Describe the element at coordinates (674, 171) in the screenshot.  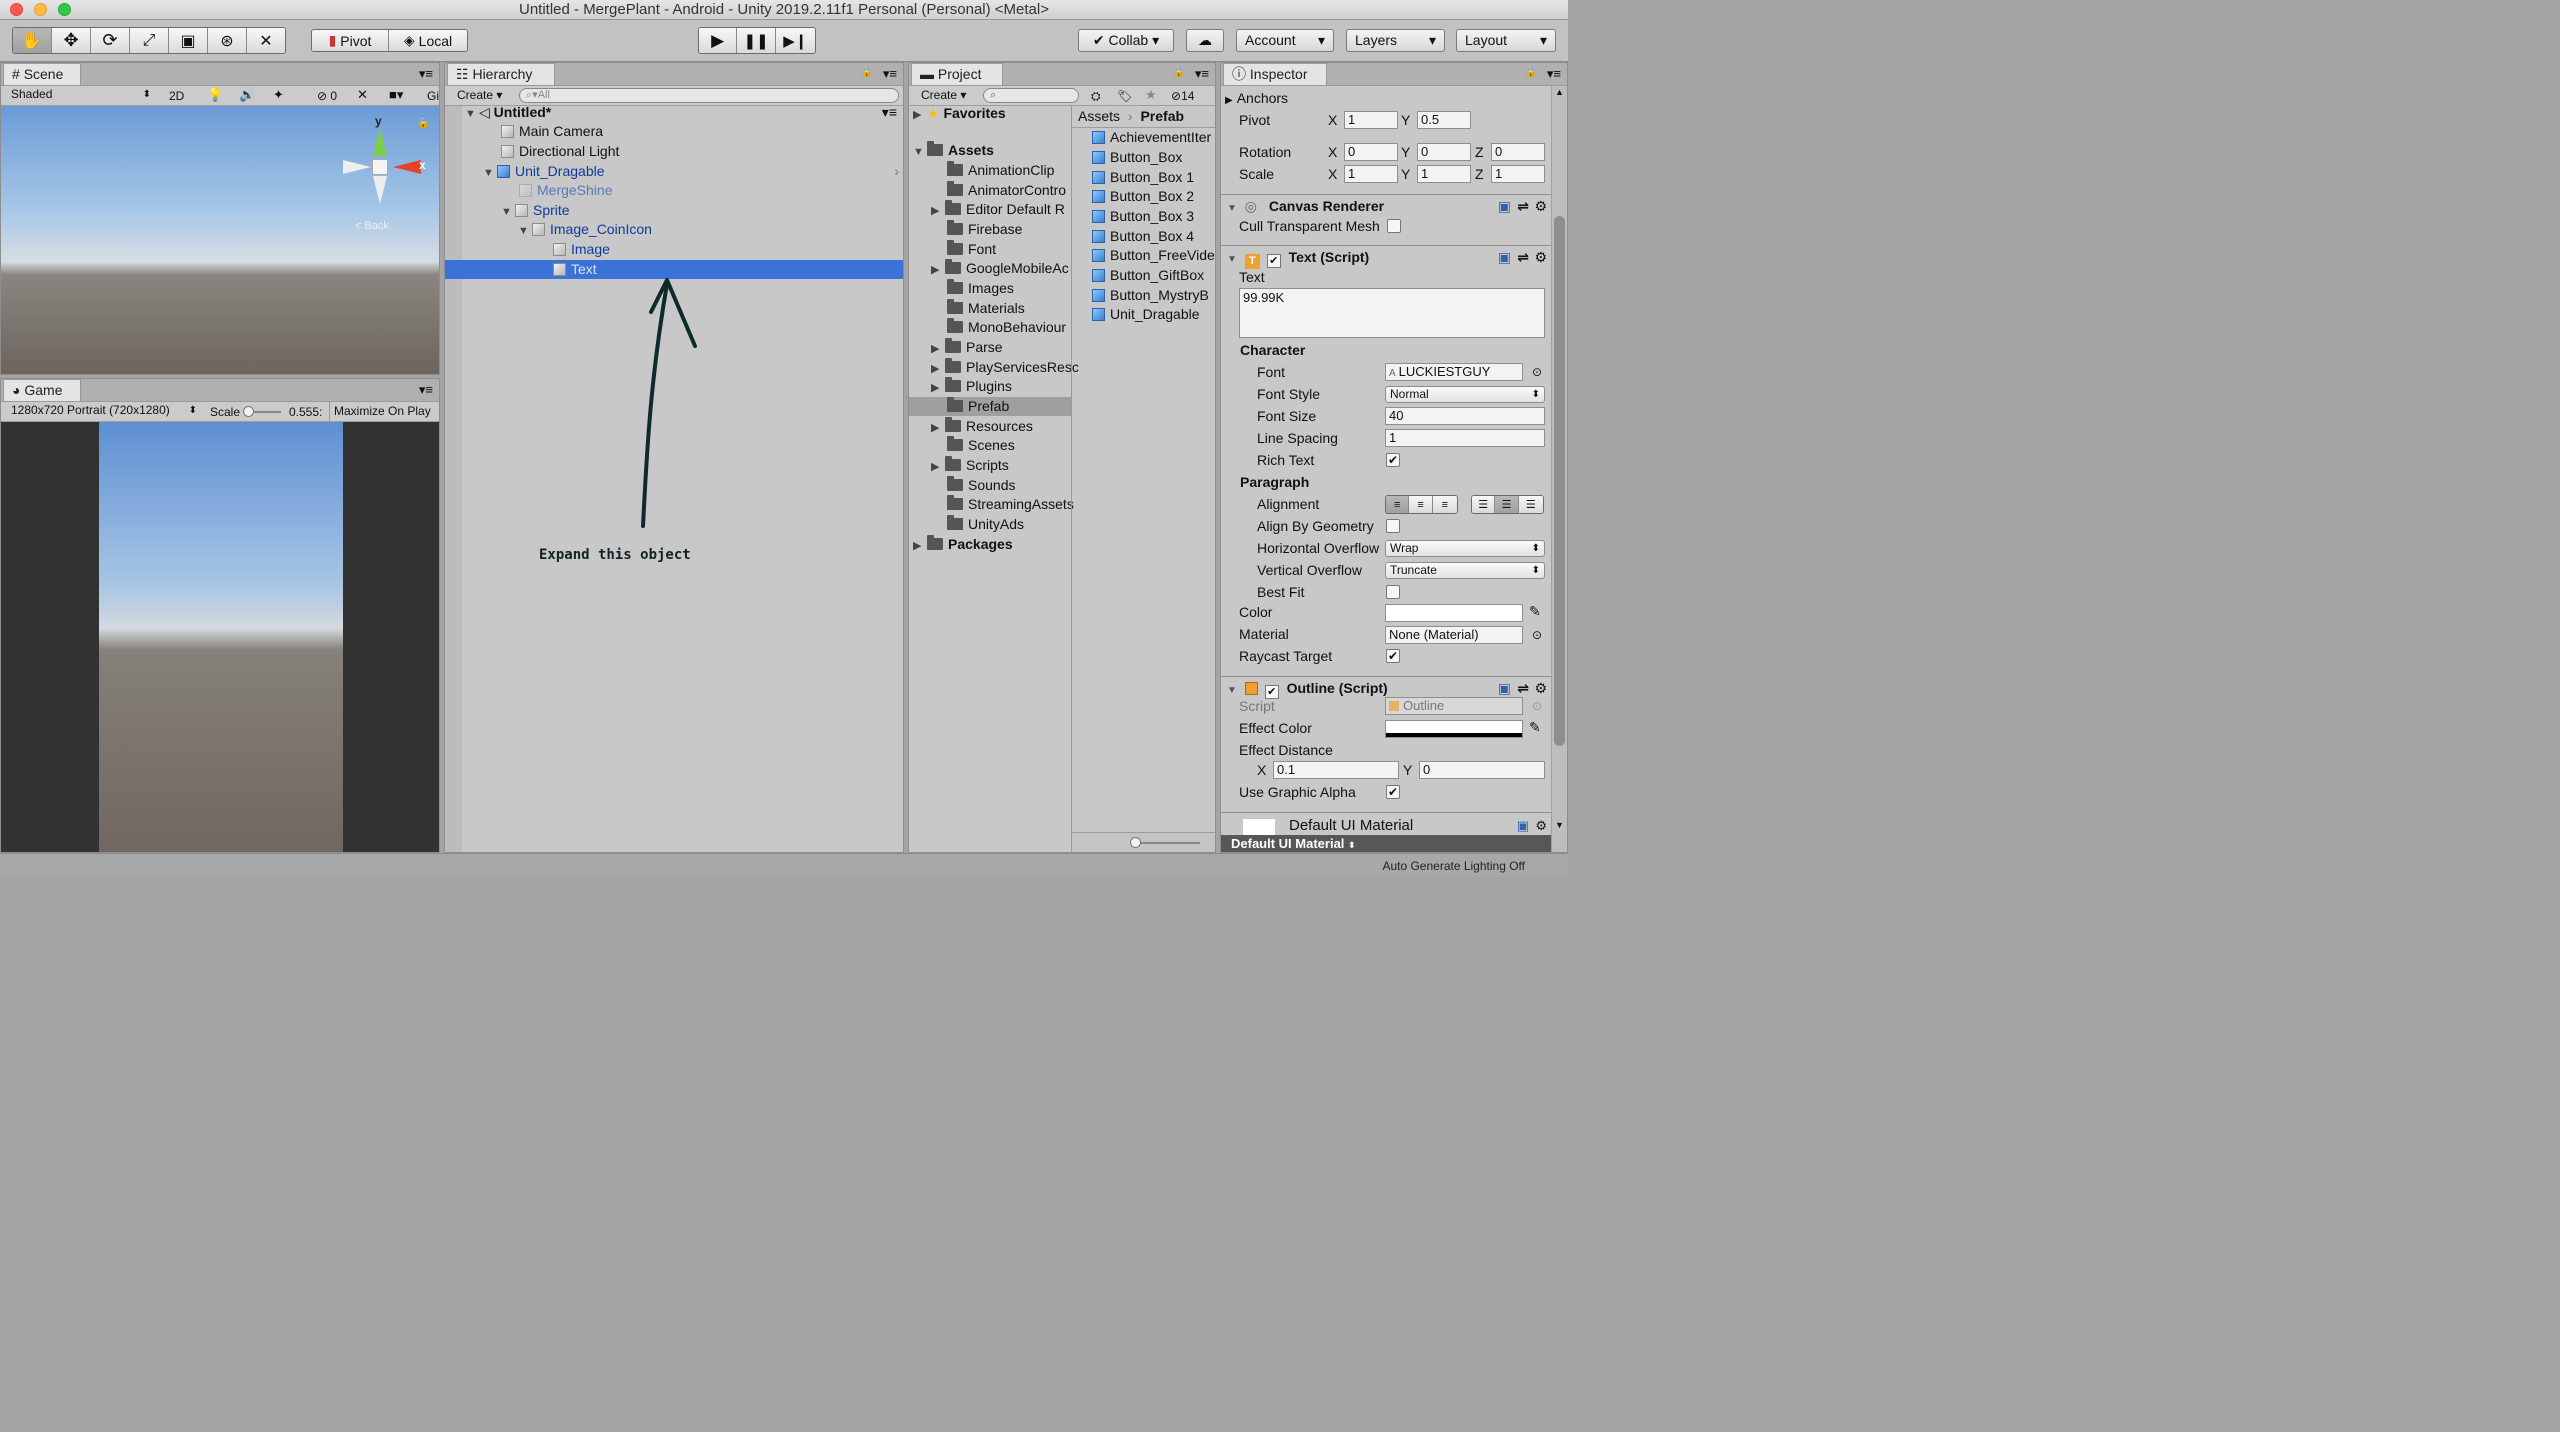
I see `hierarchy-item-unit-dragable: ▼ Unit_Dragable ›` at that location.